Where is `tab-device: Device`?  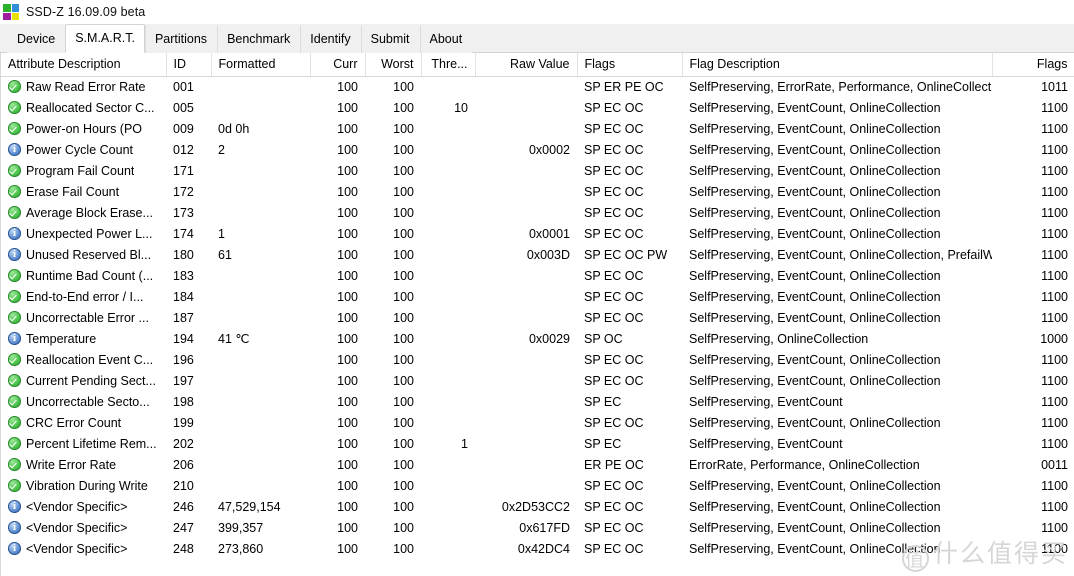 tab-device: Device is located at coordinates (36, 39).